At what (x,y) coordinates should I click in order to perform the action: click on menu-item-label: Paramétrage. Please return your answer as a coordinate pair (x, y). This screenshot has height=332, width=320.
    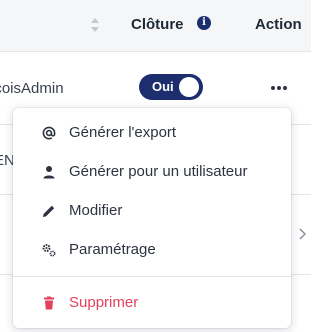
    Looking at the image, I should click on (112, 249).